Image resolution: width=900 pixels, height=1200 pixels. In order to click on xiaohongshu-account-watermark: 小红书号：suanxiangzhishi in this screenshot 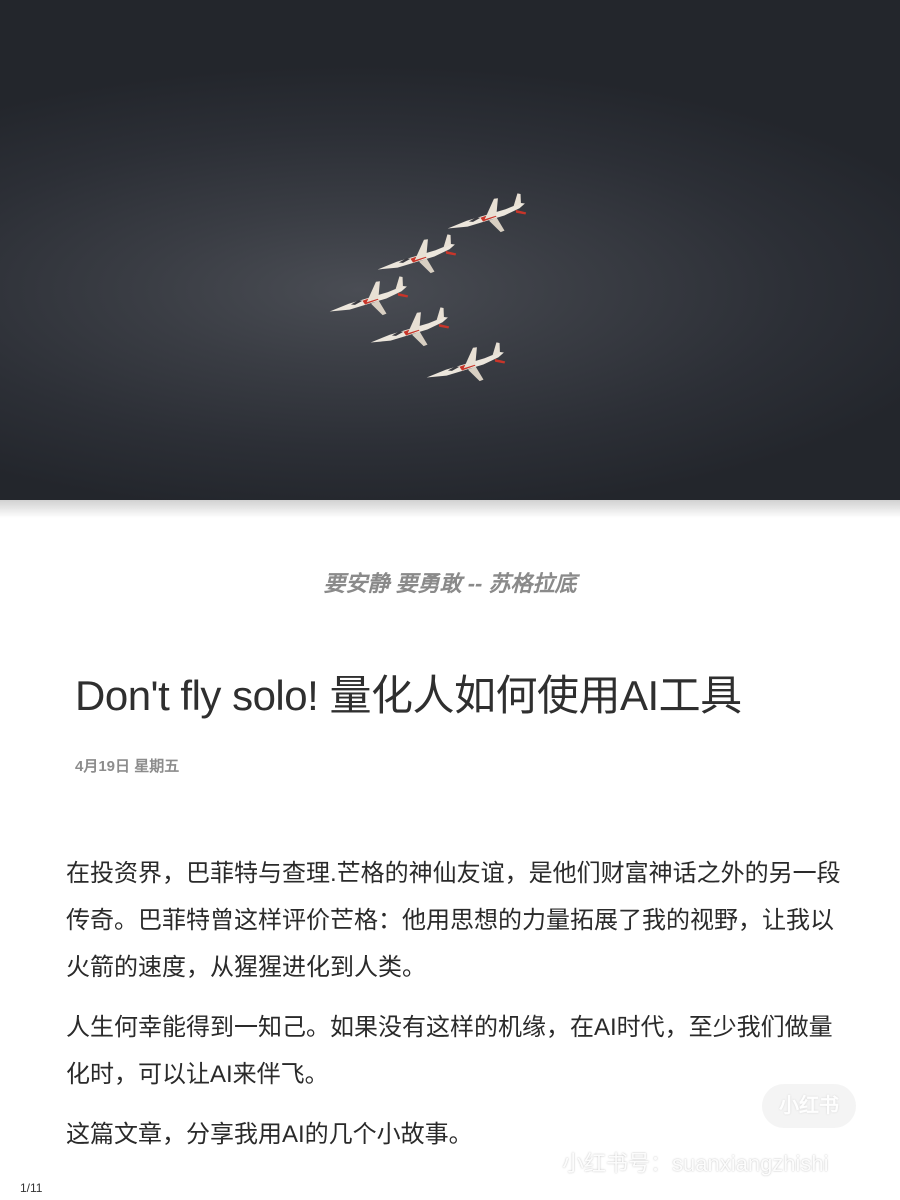, I will do `click(695, 1163)`.